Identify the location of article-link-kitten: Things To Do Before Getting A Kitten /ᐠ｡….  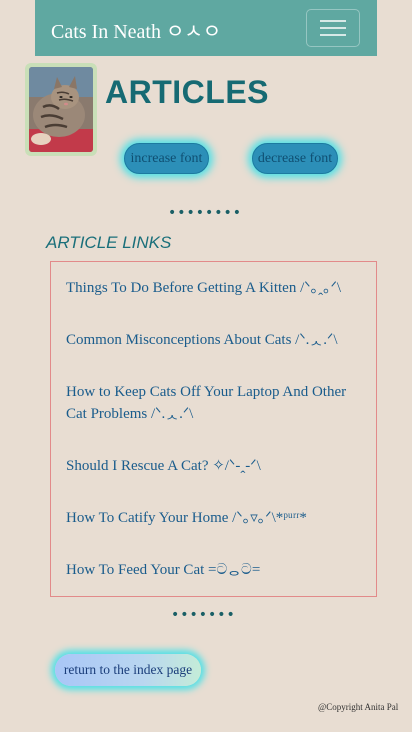
(216, 288).